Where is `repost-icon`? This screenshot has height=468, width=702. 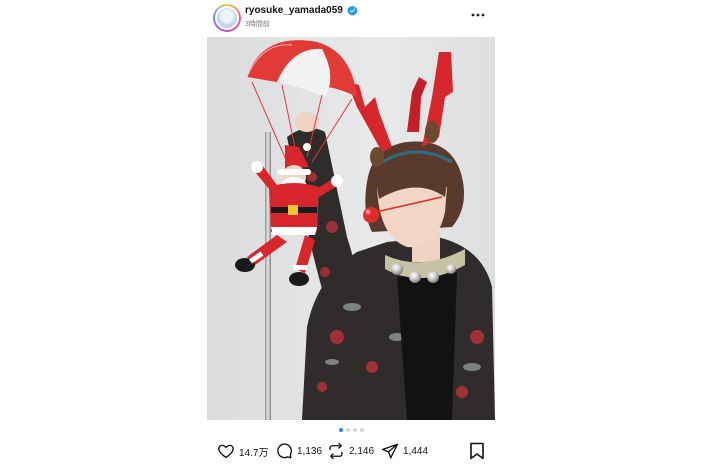
repost-icon is located at coordinates (336, 451).